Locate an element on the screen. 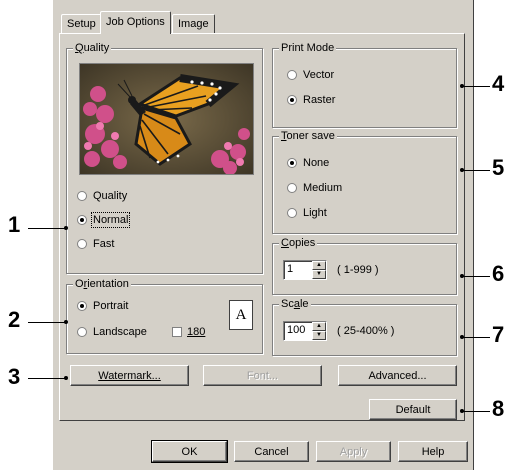 This screenshot has height=470, width=513. tab-job-options: Job Options is located at coordinates (135, 22).